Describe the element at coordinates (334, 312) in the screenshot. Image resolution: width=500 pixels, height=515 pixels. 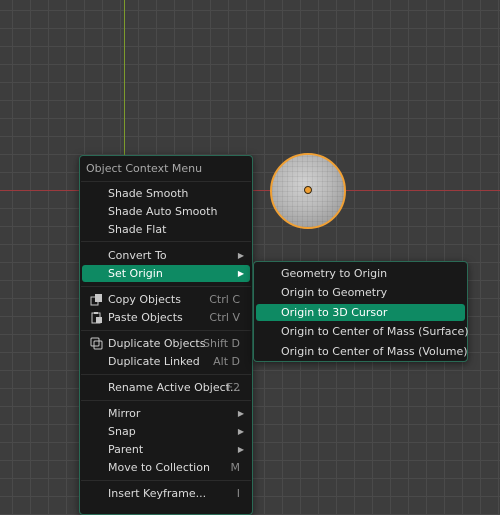
I see `submenu-item-label: Origin to 3D Cursor` at that location.